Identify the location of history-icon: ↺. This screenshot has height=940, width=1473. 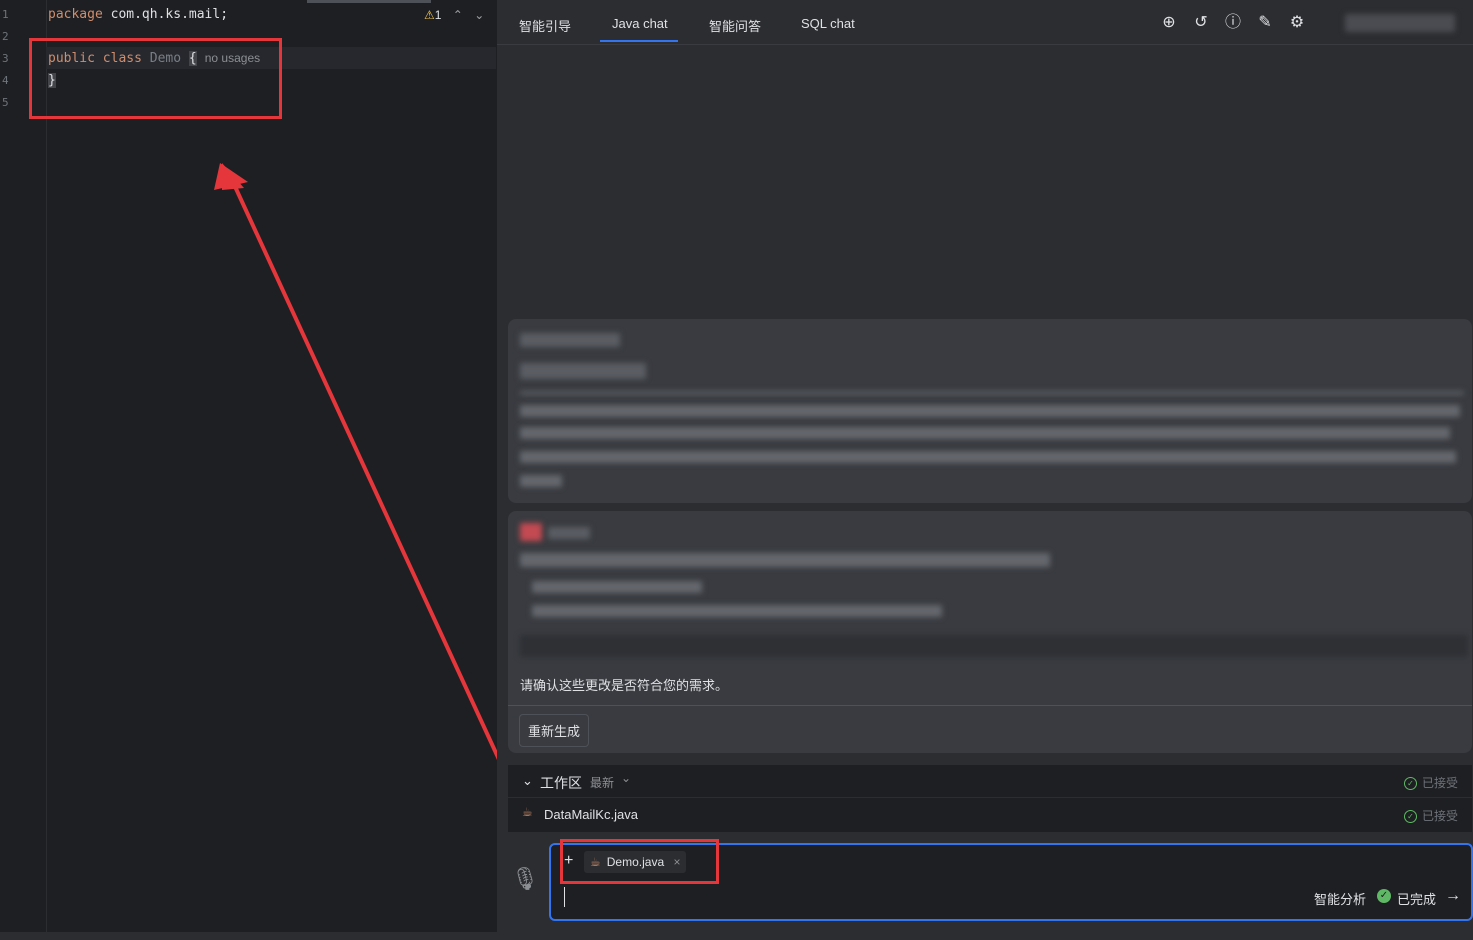
(1201, 23).